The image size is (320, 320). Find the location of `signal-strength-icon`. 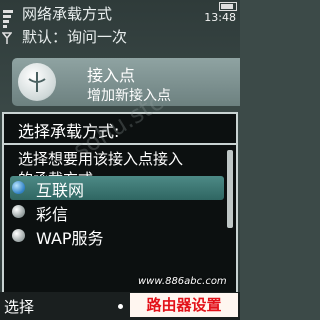

signal-strength-icon is located at coordinates (8, 30).